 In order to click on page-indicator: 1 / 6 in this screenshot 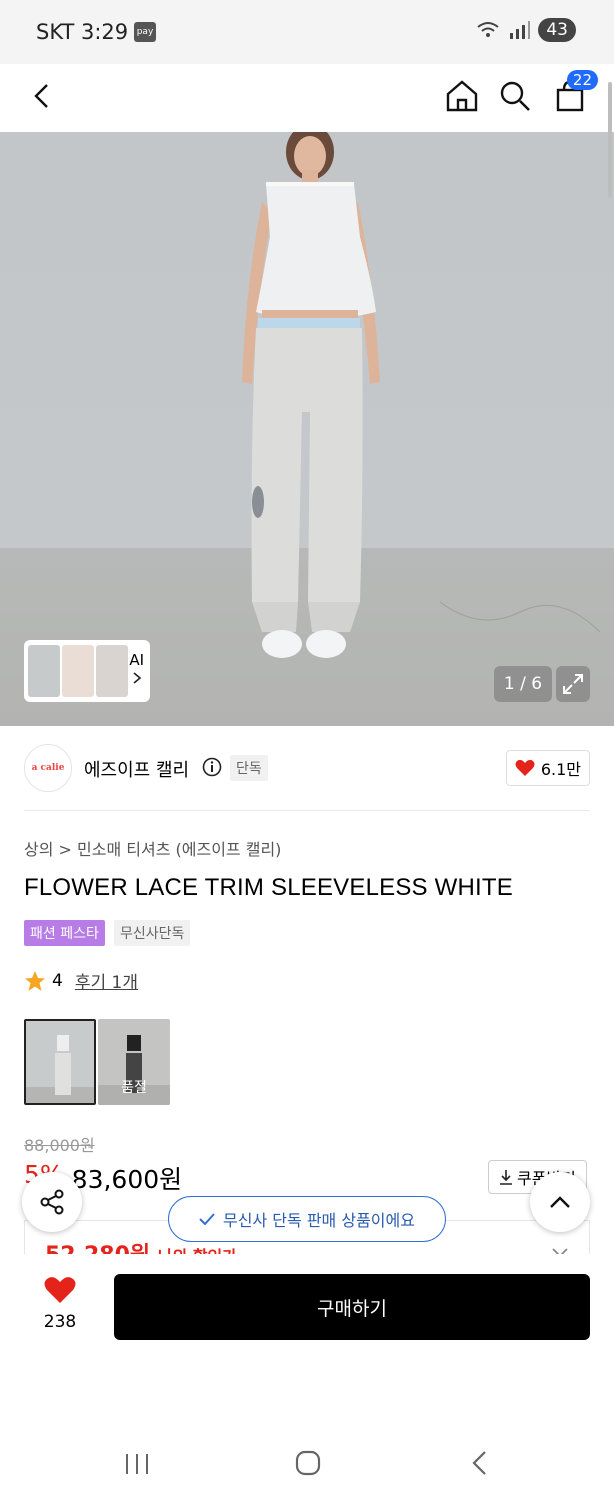, I will do `click(523, 684)`.